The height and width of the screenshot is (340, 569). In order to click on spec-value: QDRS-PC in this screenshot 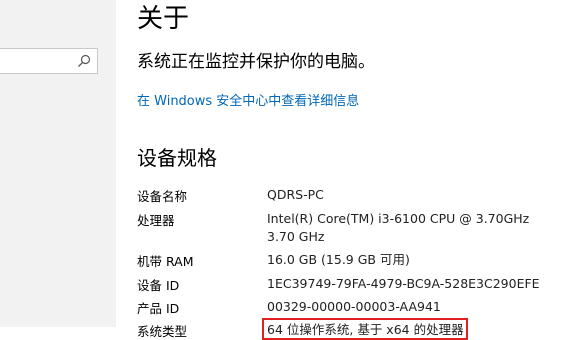, I will do `click(295, 194)`.